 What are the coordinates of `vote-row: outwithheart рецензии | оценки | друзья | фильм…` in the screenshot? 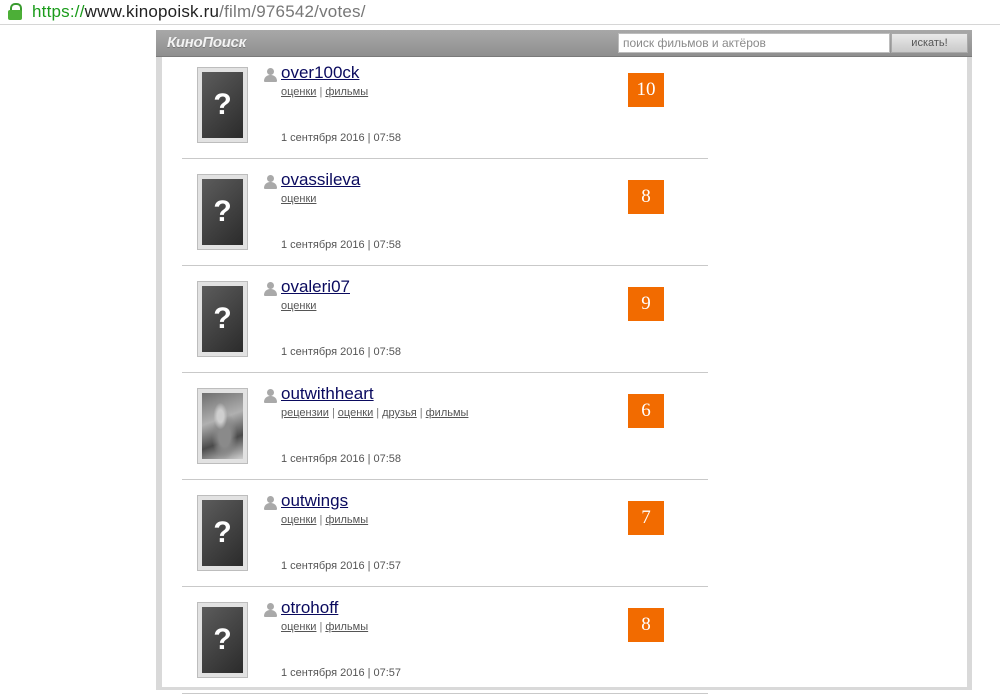 It's located at (445, 426).